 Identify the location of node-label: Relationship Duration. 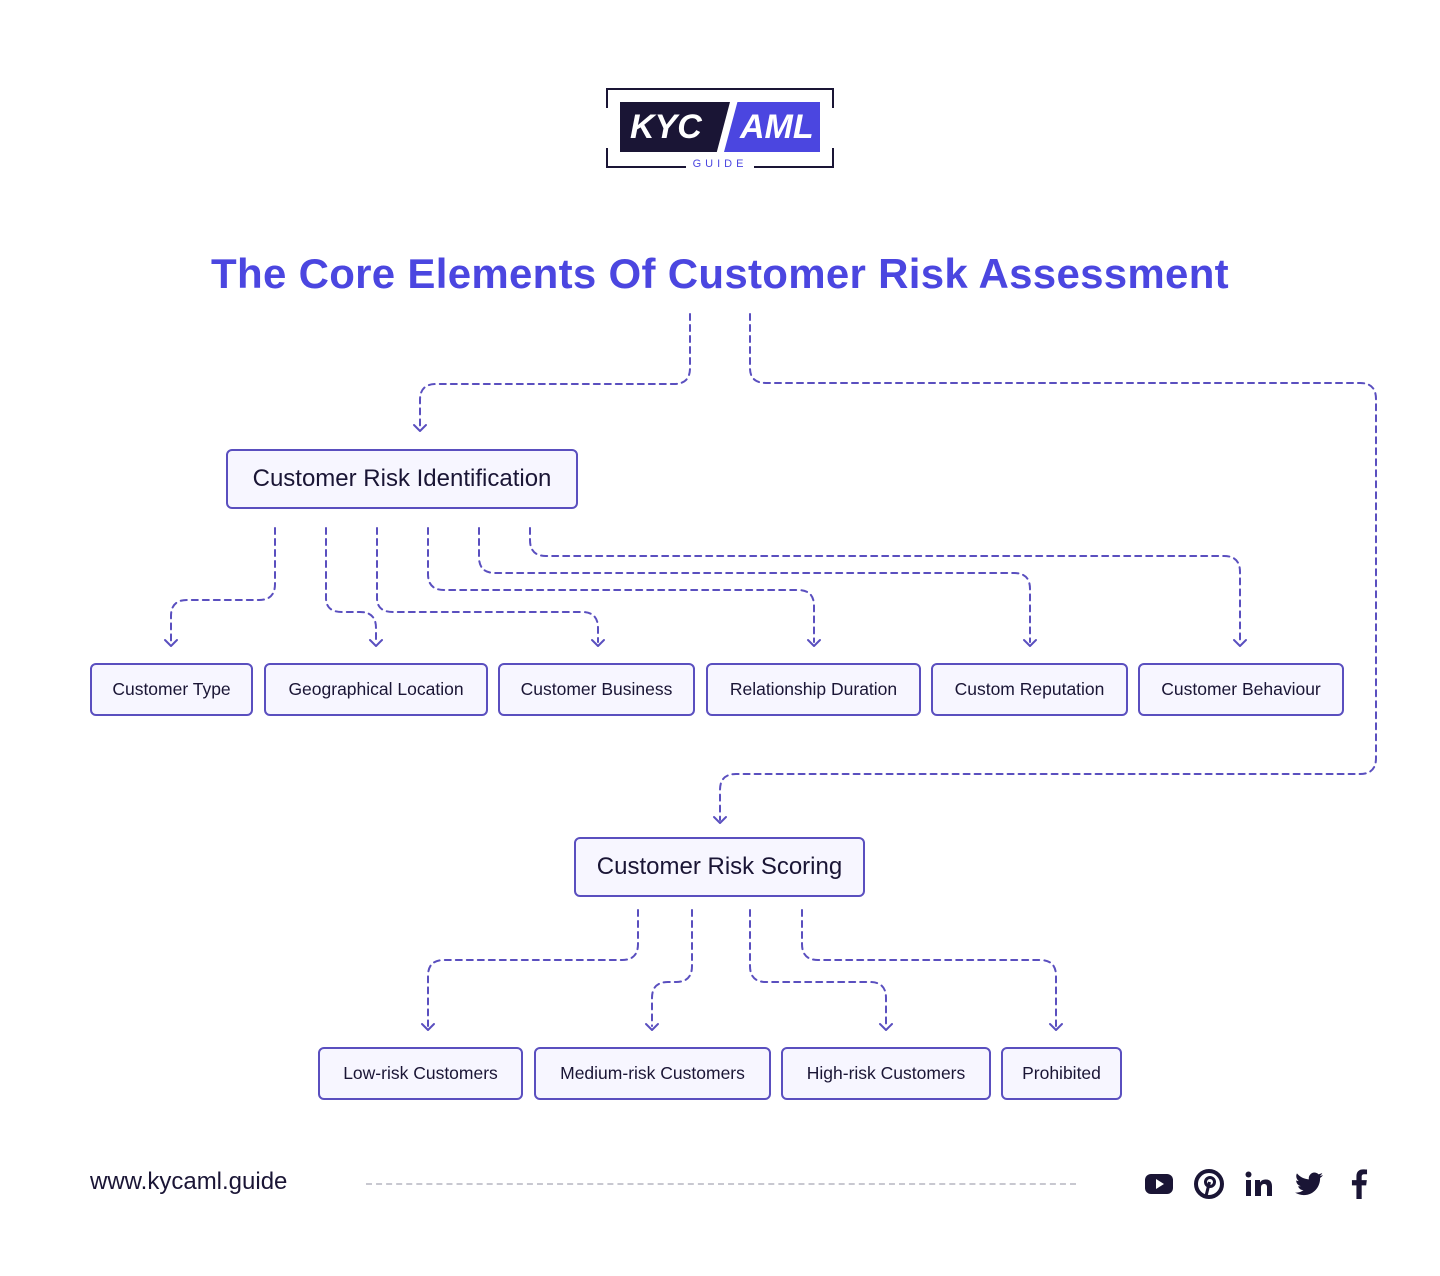
(813, 689).